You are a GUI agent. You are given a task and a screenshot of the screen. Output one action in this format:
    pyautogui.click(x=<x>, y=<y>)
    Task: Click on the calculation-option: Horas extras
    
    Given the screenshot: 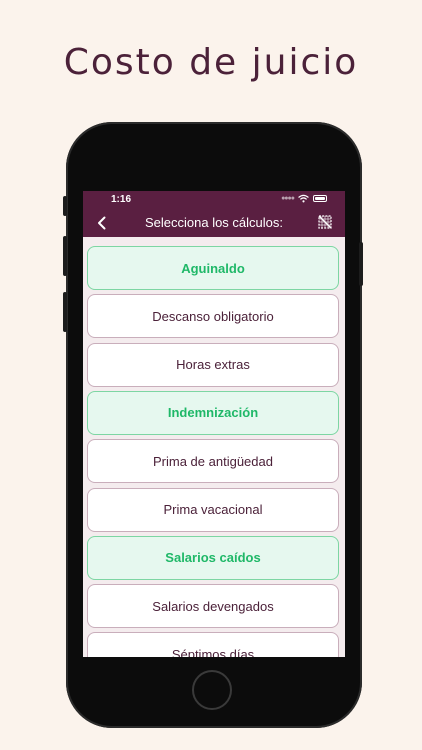 What is the action you would take?
    pyautogui.click(x=213, y=364)
    